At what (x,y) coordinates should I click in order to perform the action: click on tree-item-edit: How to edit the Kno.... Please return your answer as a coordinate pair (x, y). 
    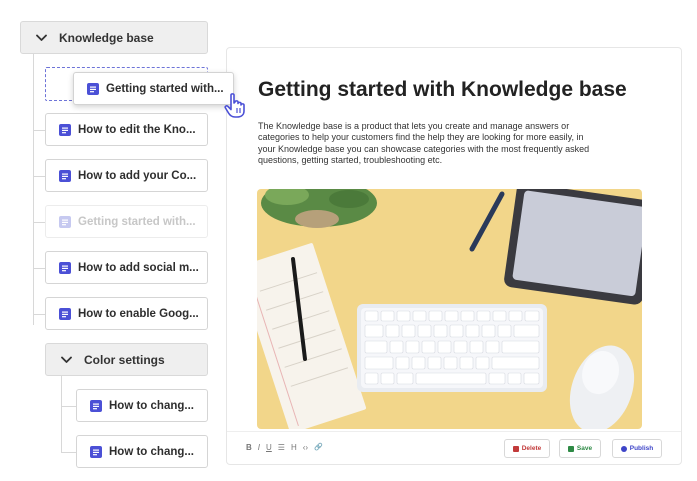
    Looking at the image, I should click on (126, 129).